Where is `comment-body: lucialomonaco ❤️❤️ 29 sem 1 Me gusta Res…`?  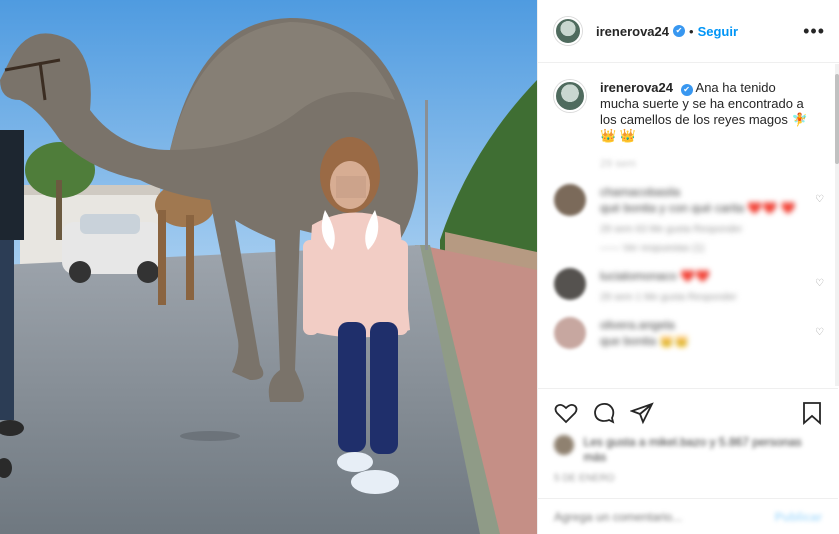 comment-body: lucialomonaco ❤️❤️ 29 sem 1 Me gusta Res… is located at coordinates (700, 285).